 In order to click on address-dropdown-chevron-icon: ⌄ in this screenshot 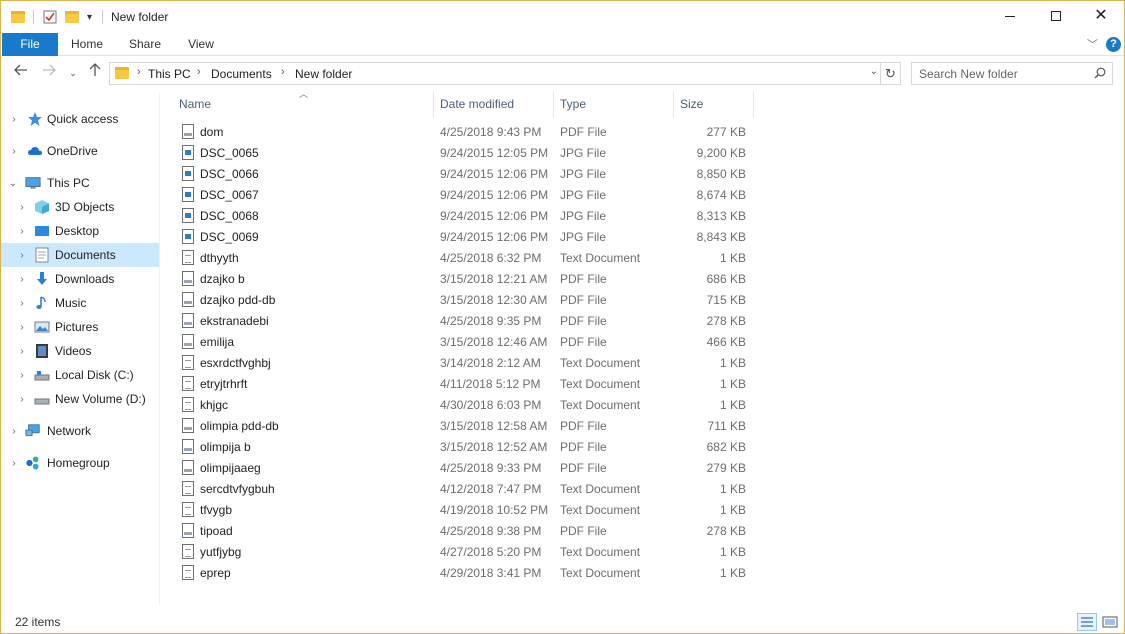, I will do `click(874, 71)`.